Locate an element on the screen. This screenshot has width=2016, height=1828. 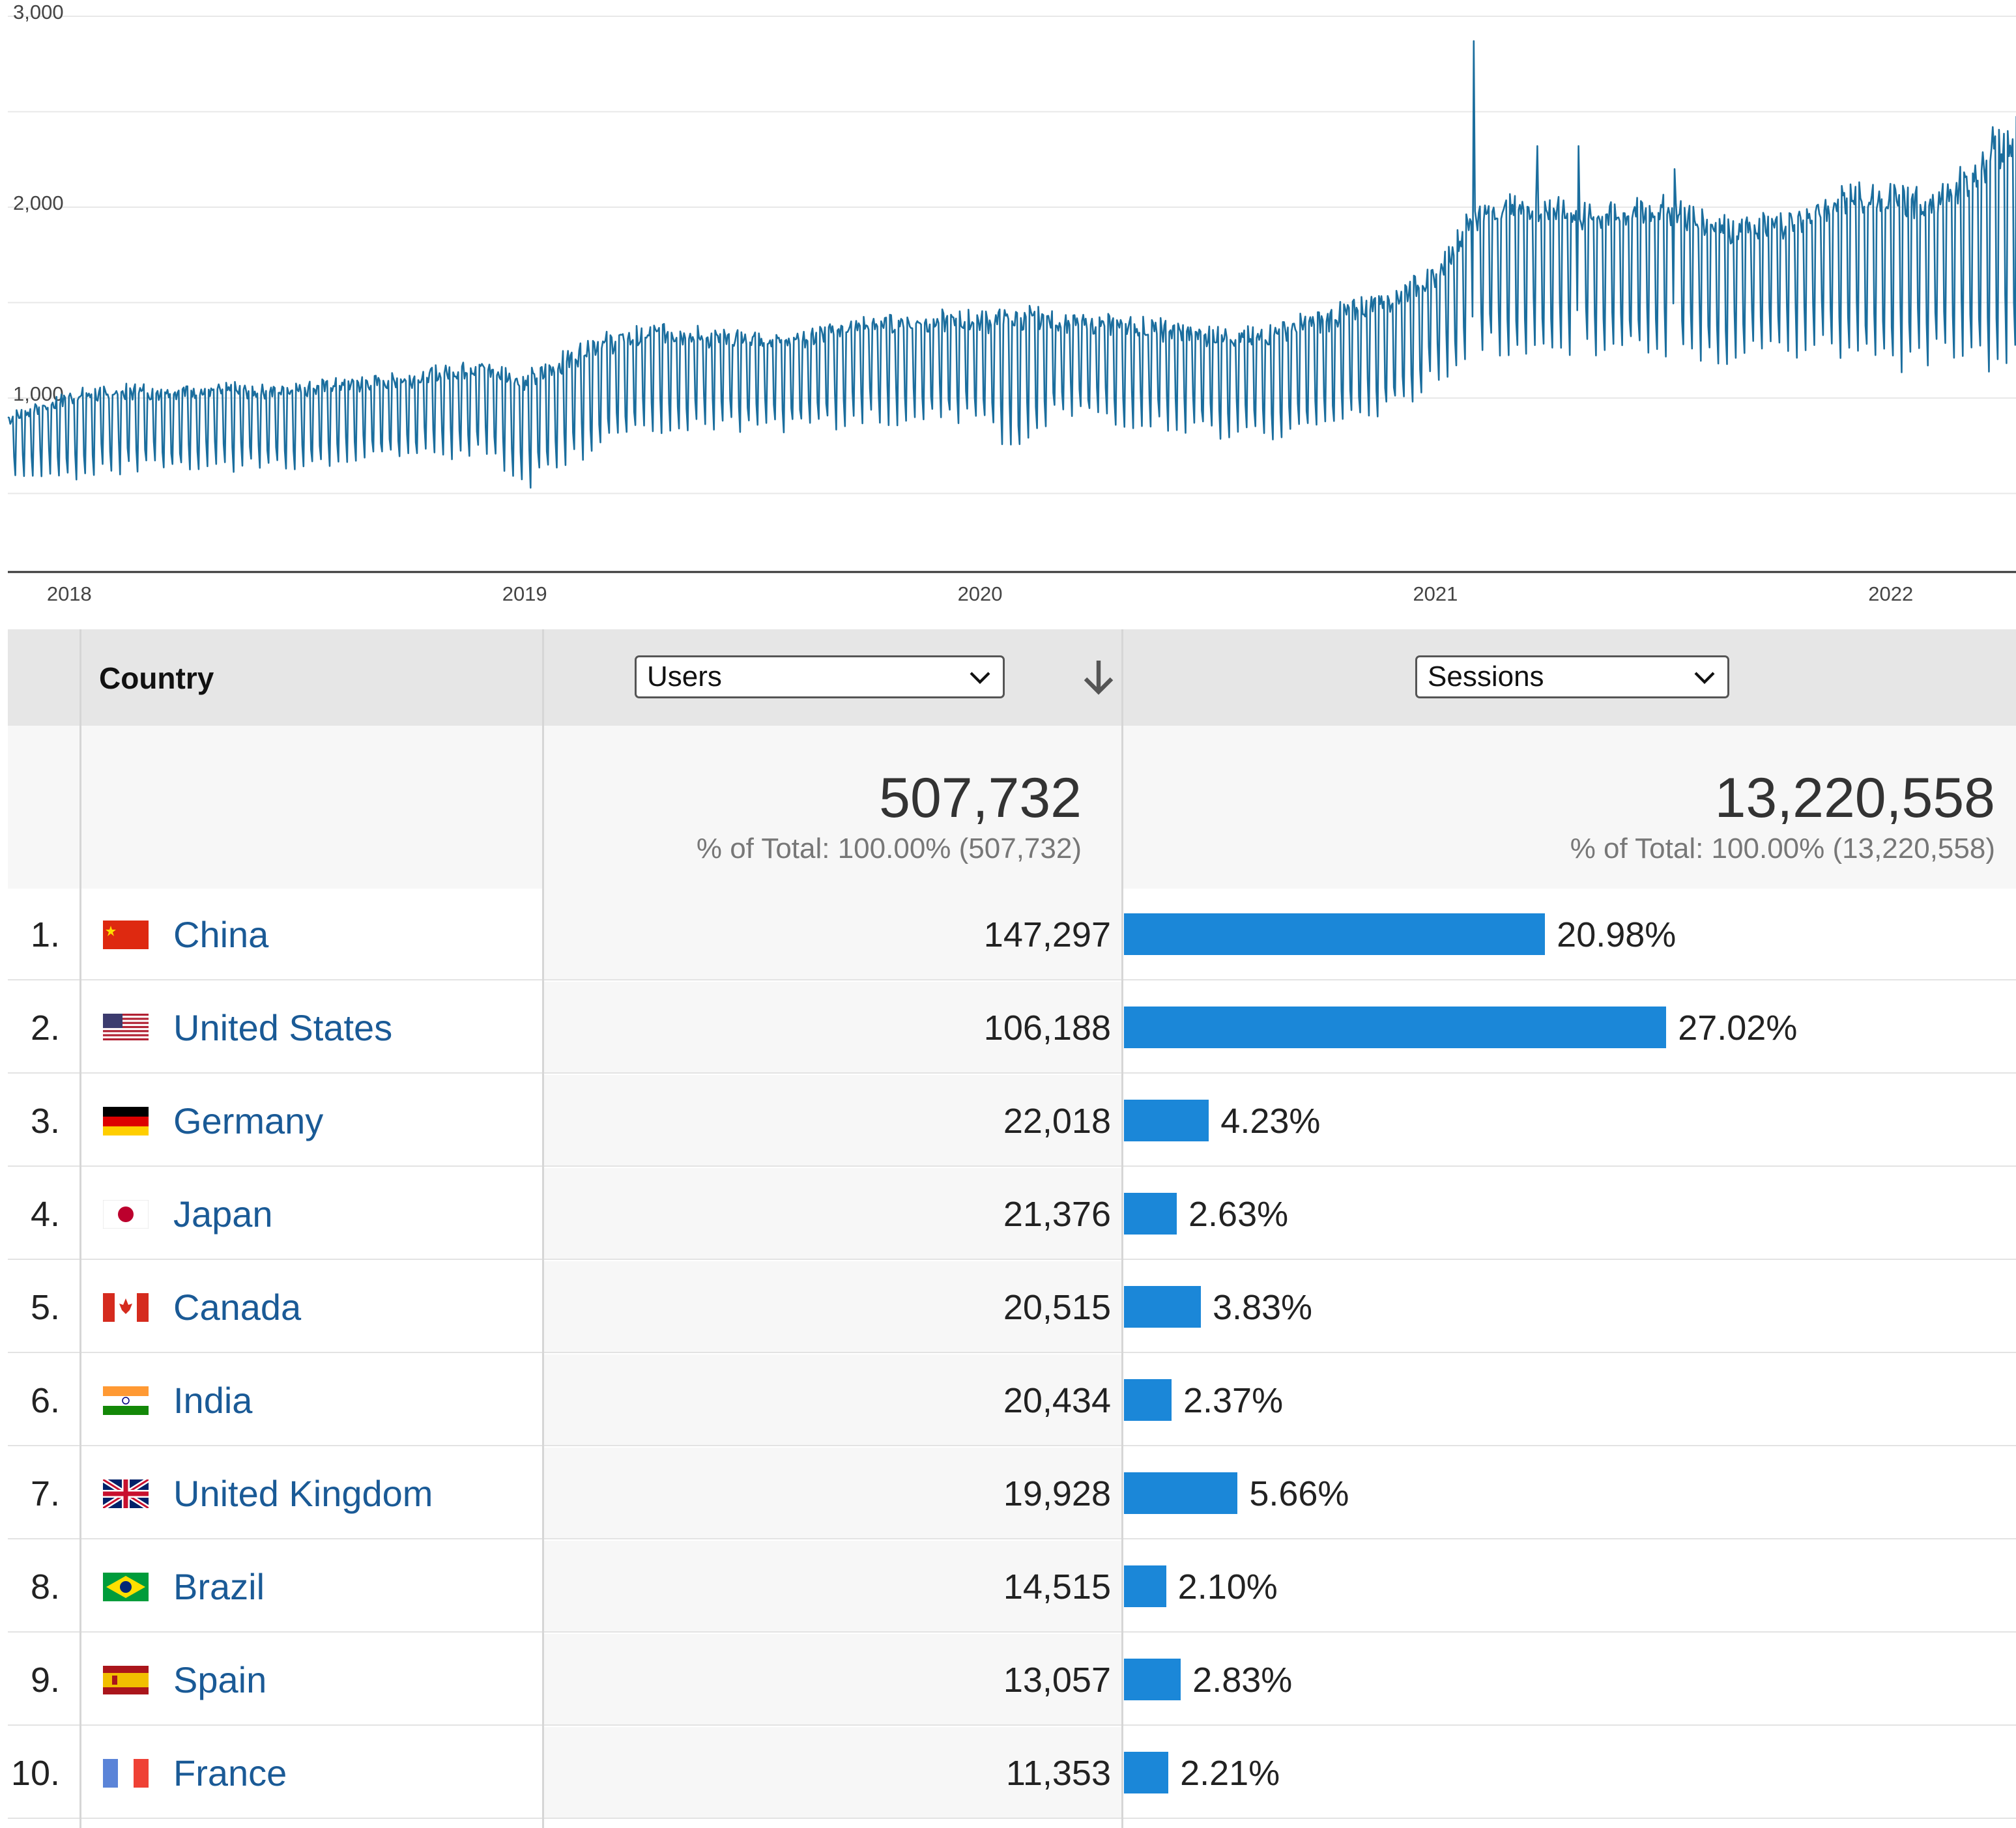
users-total-cell: 507,732 % of Total: 100.00% (507,732) is located at coordinates (832, 807).